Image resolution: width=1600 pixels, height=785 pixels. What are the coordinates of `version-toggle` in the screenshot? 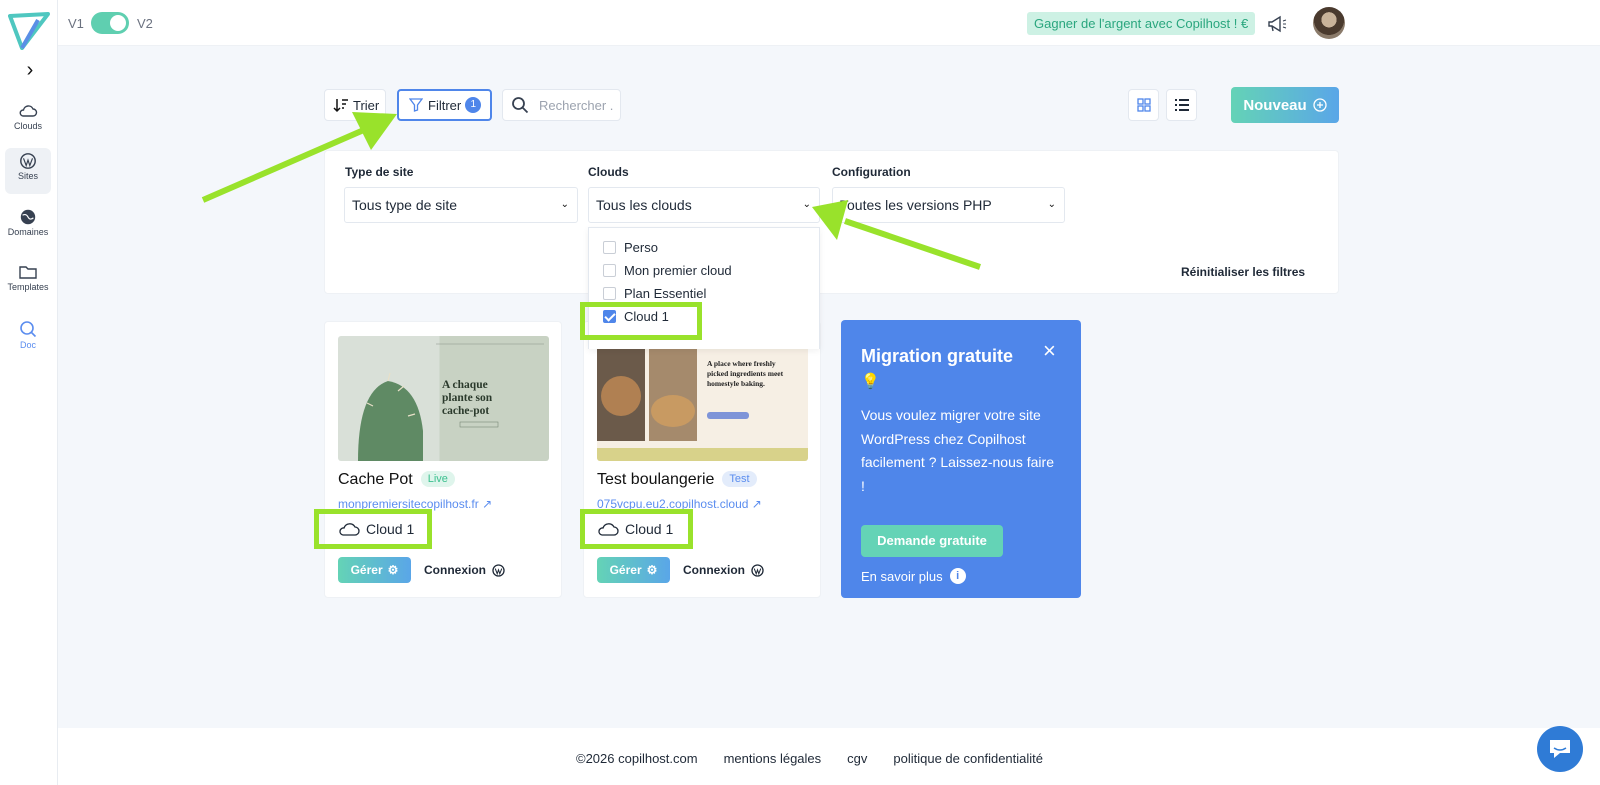 It's located at (110, 23).